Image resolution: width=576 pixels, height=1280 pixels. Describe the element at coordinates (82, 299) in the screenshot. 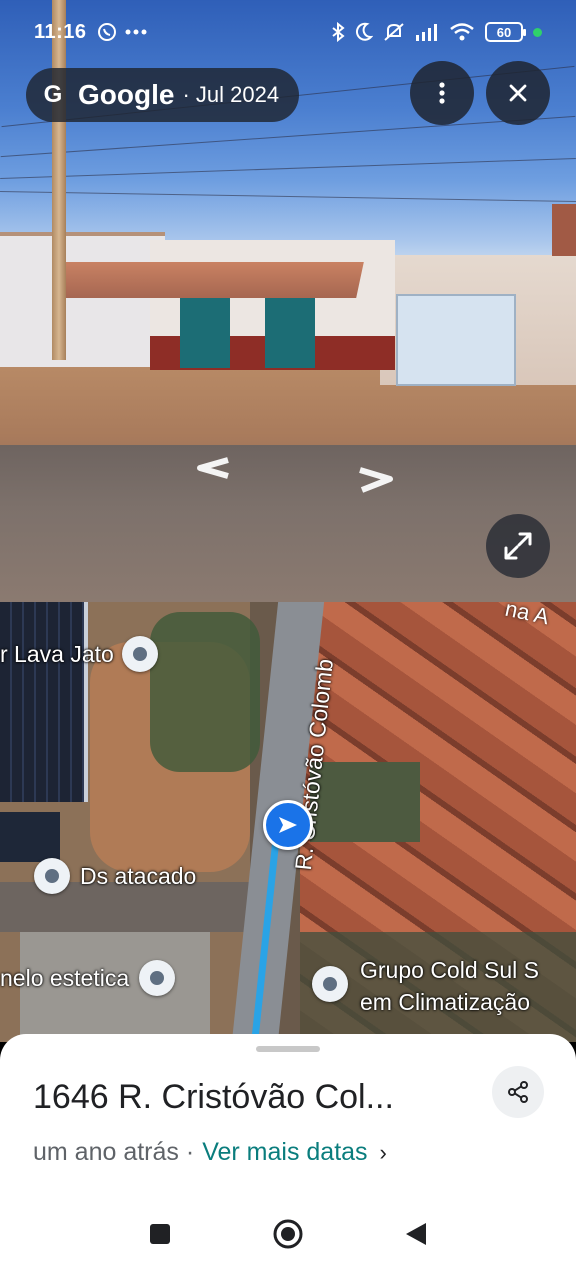

I see `building-left` at that location.